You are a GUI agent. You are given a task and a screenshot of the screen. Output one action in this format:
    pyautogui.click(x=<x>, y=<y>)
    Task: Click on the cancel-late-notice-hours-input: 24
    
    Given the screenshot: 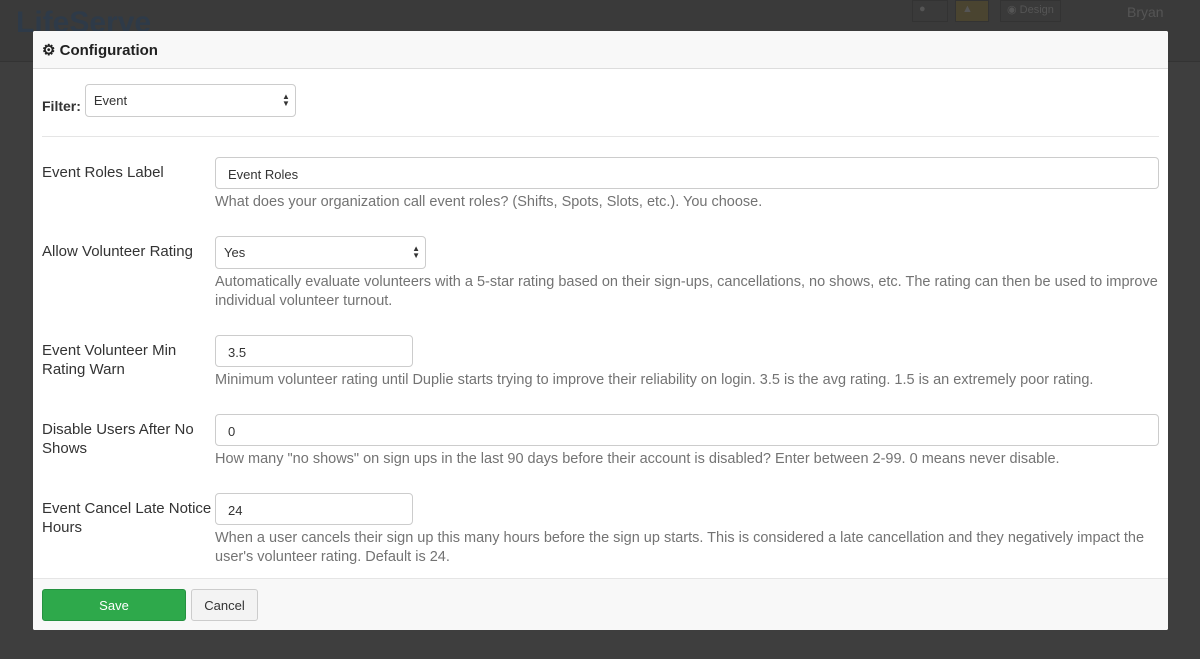 What is the action you would take?
    pyautogui.click(x=314, y=509)
    